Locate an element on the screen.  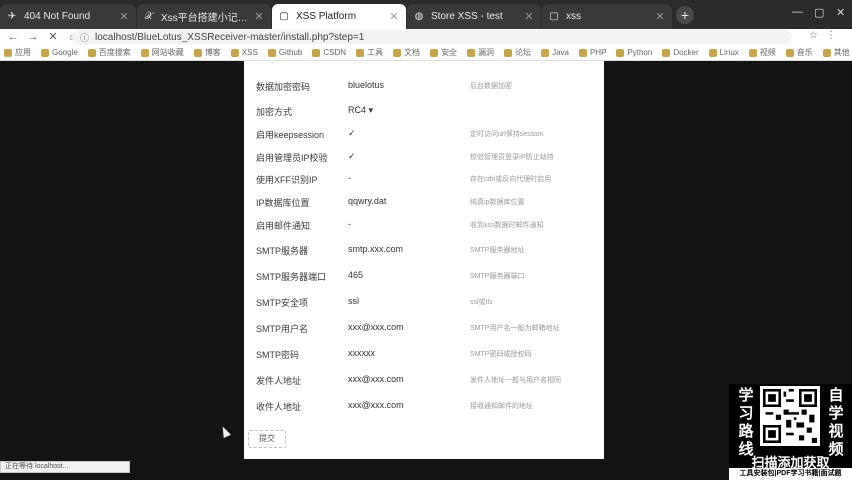
field-description: SMTP服务器地址 is located at coordinates (497, 250).